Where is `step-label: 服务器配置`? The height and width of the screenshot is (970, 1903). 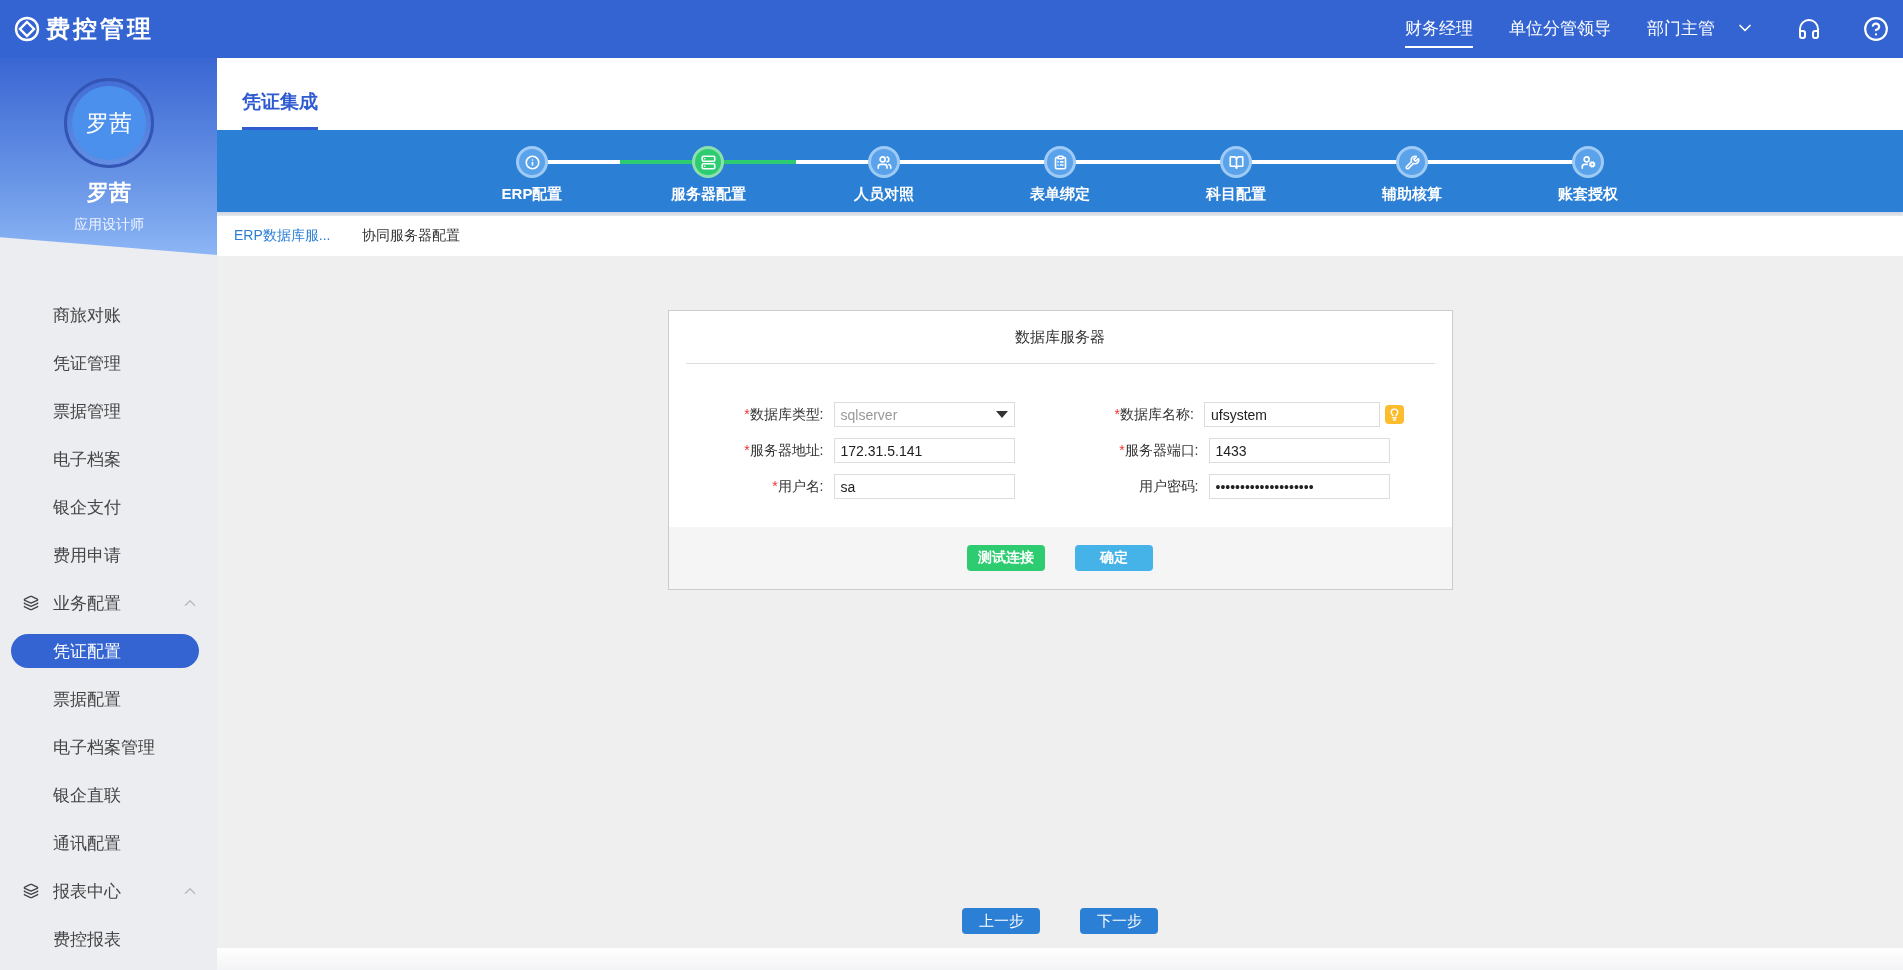 step-label: 服务器配置 is located at coordinates (708, 194).